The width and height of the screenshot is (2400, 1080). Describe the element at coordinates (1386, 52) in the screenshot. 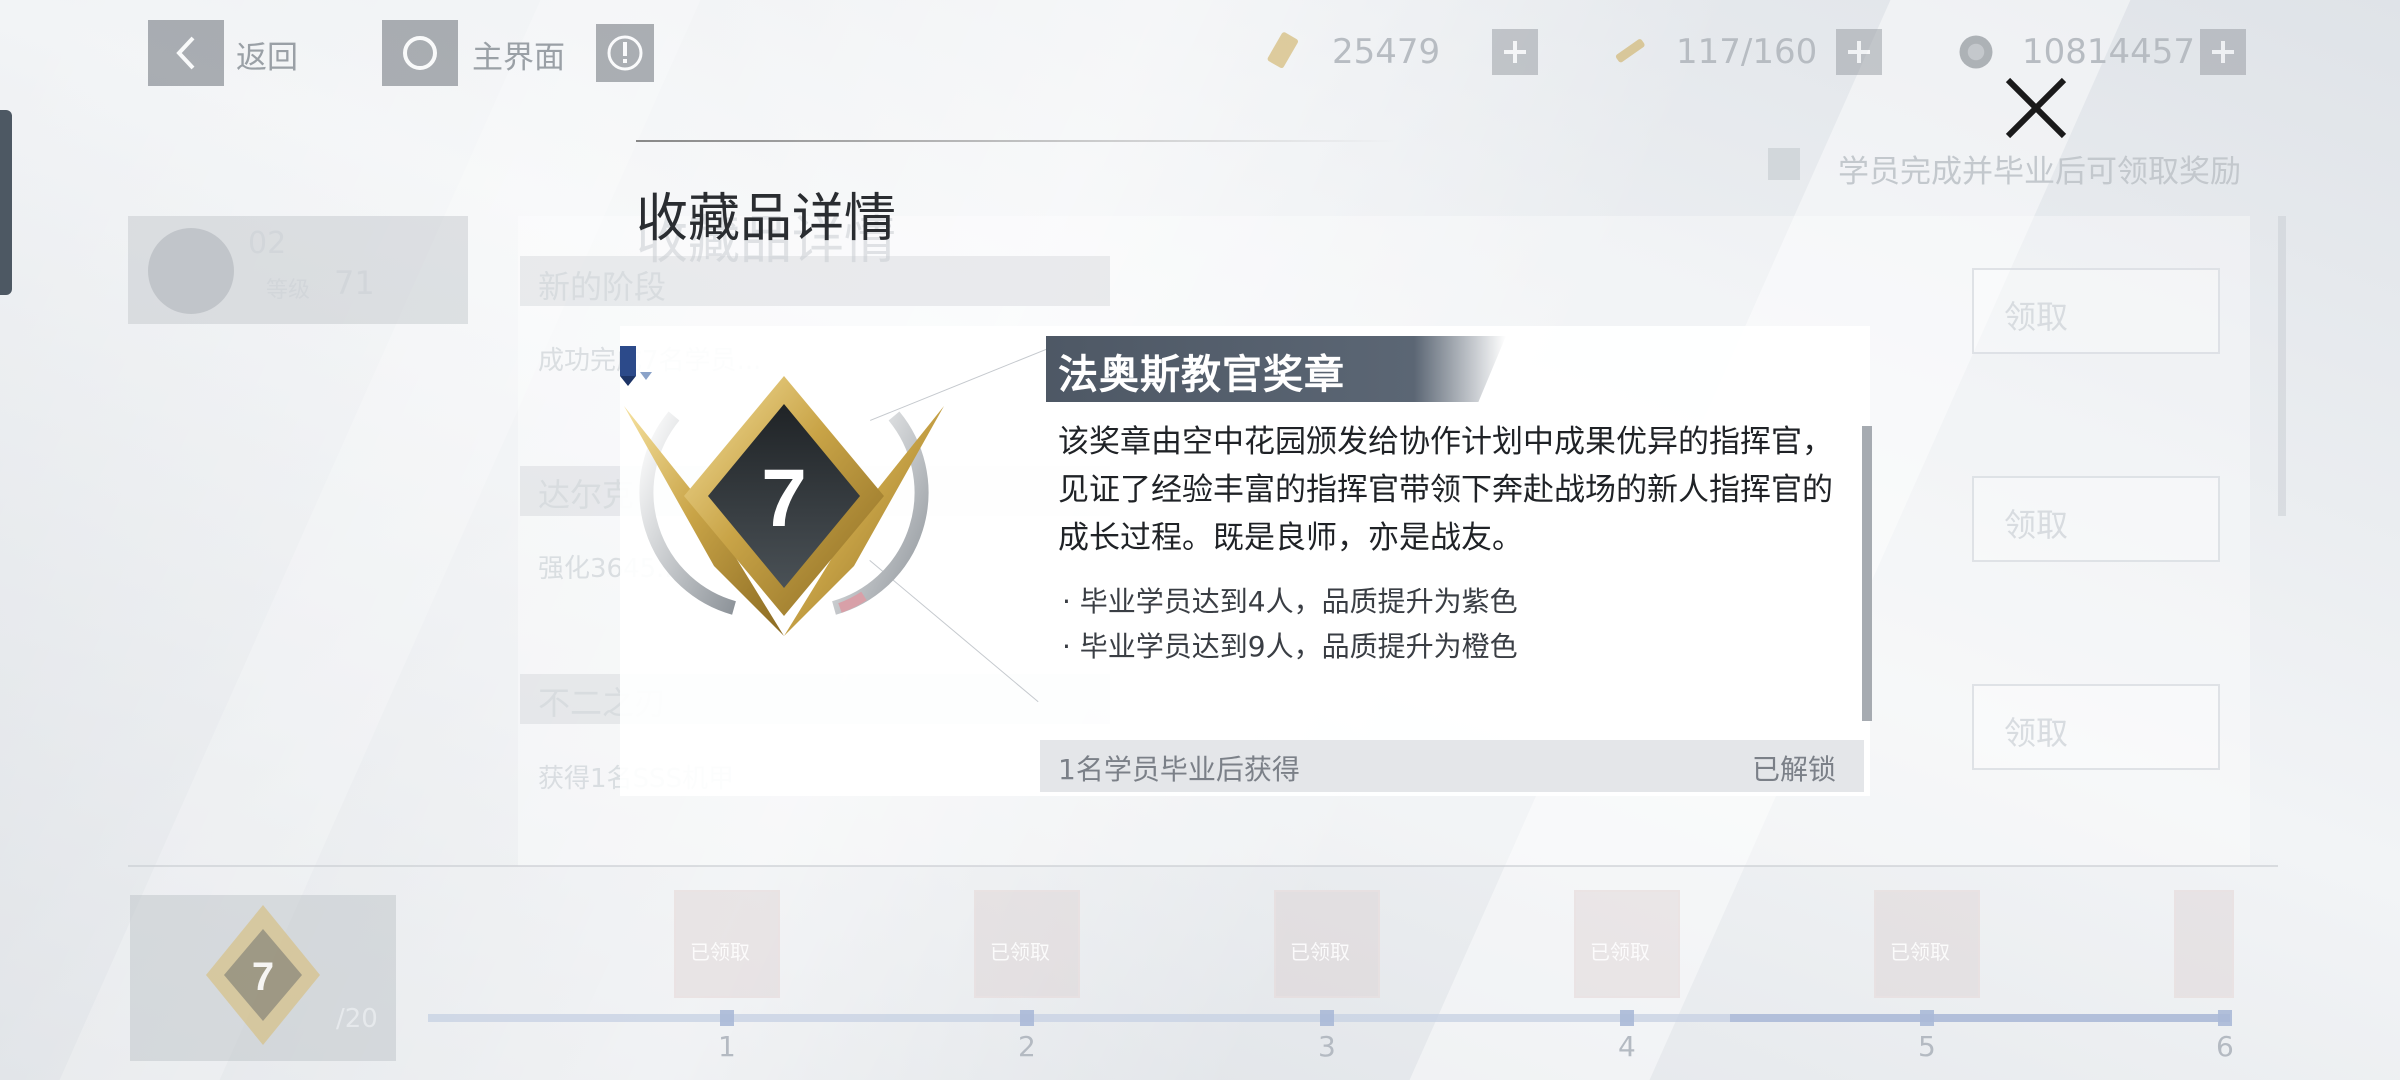

I see `ticket-count: 25479` at that location.